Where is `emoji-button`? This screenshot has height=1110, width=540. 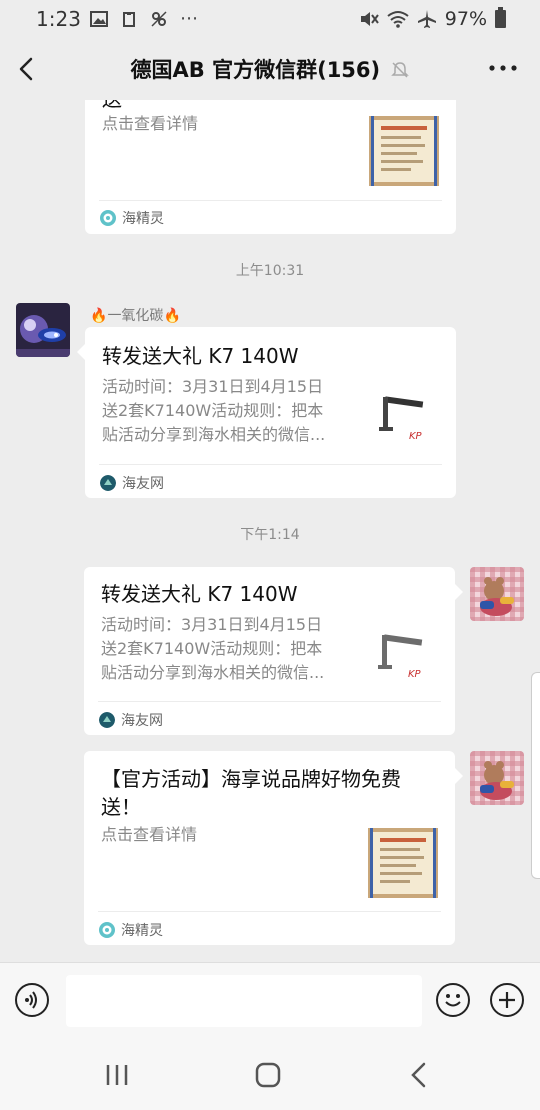
emoji-button is located at coordinates (453, 1000).